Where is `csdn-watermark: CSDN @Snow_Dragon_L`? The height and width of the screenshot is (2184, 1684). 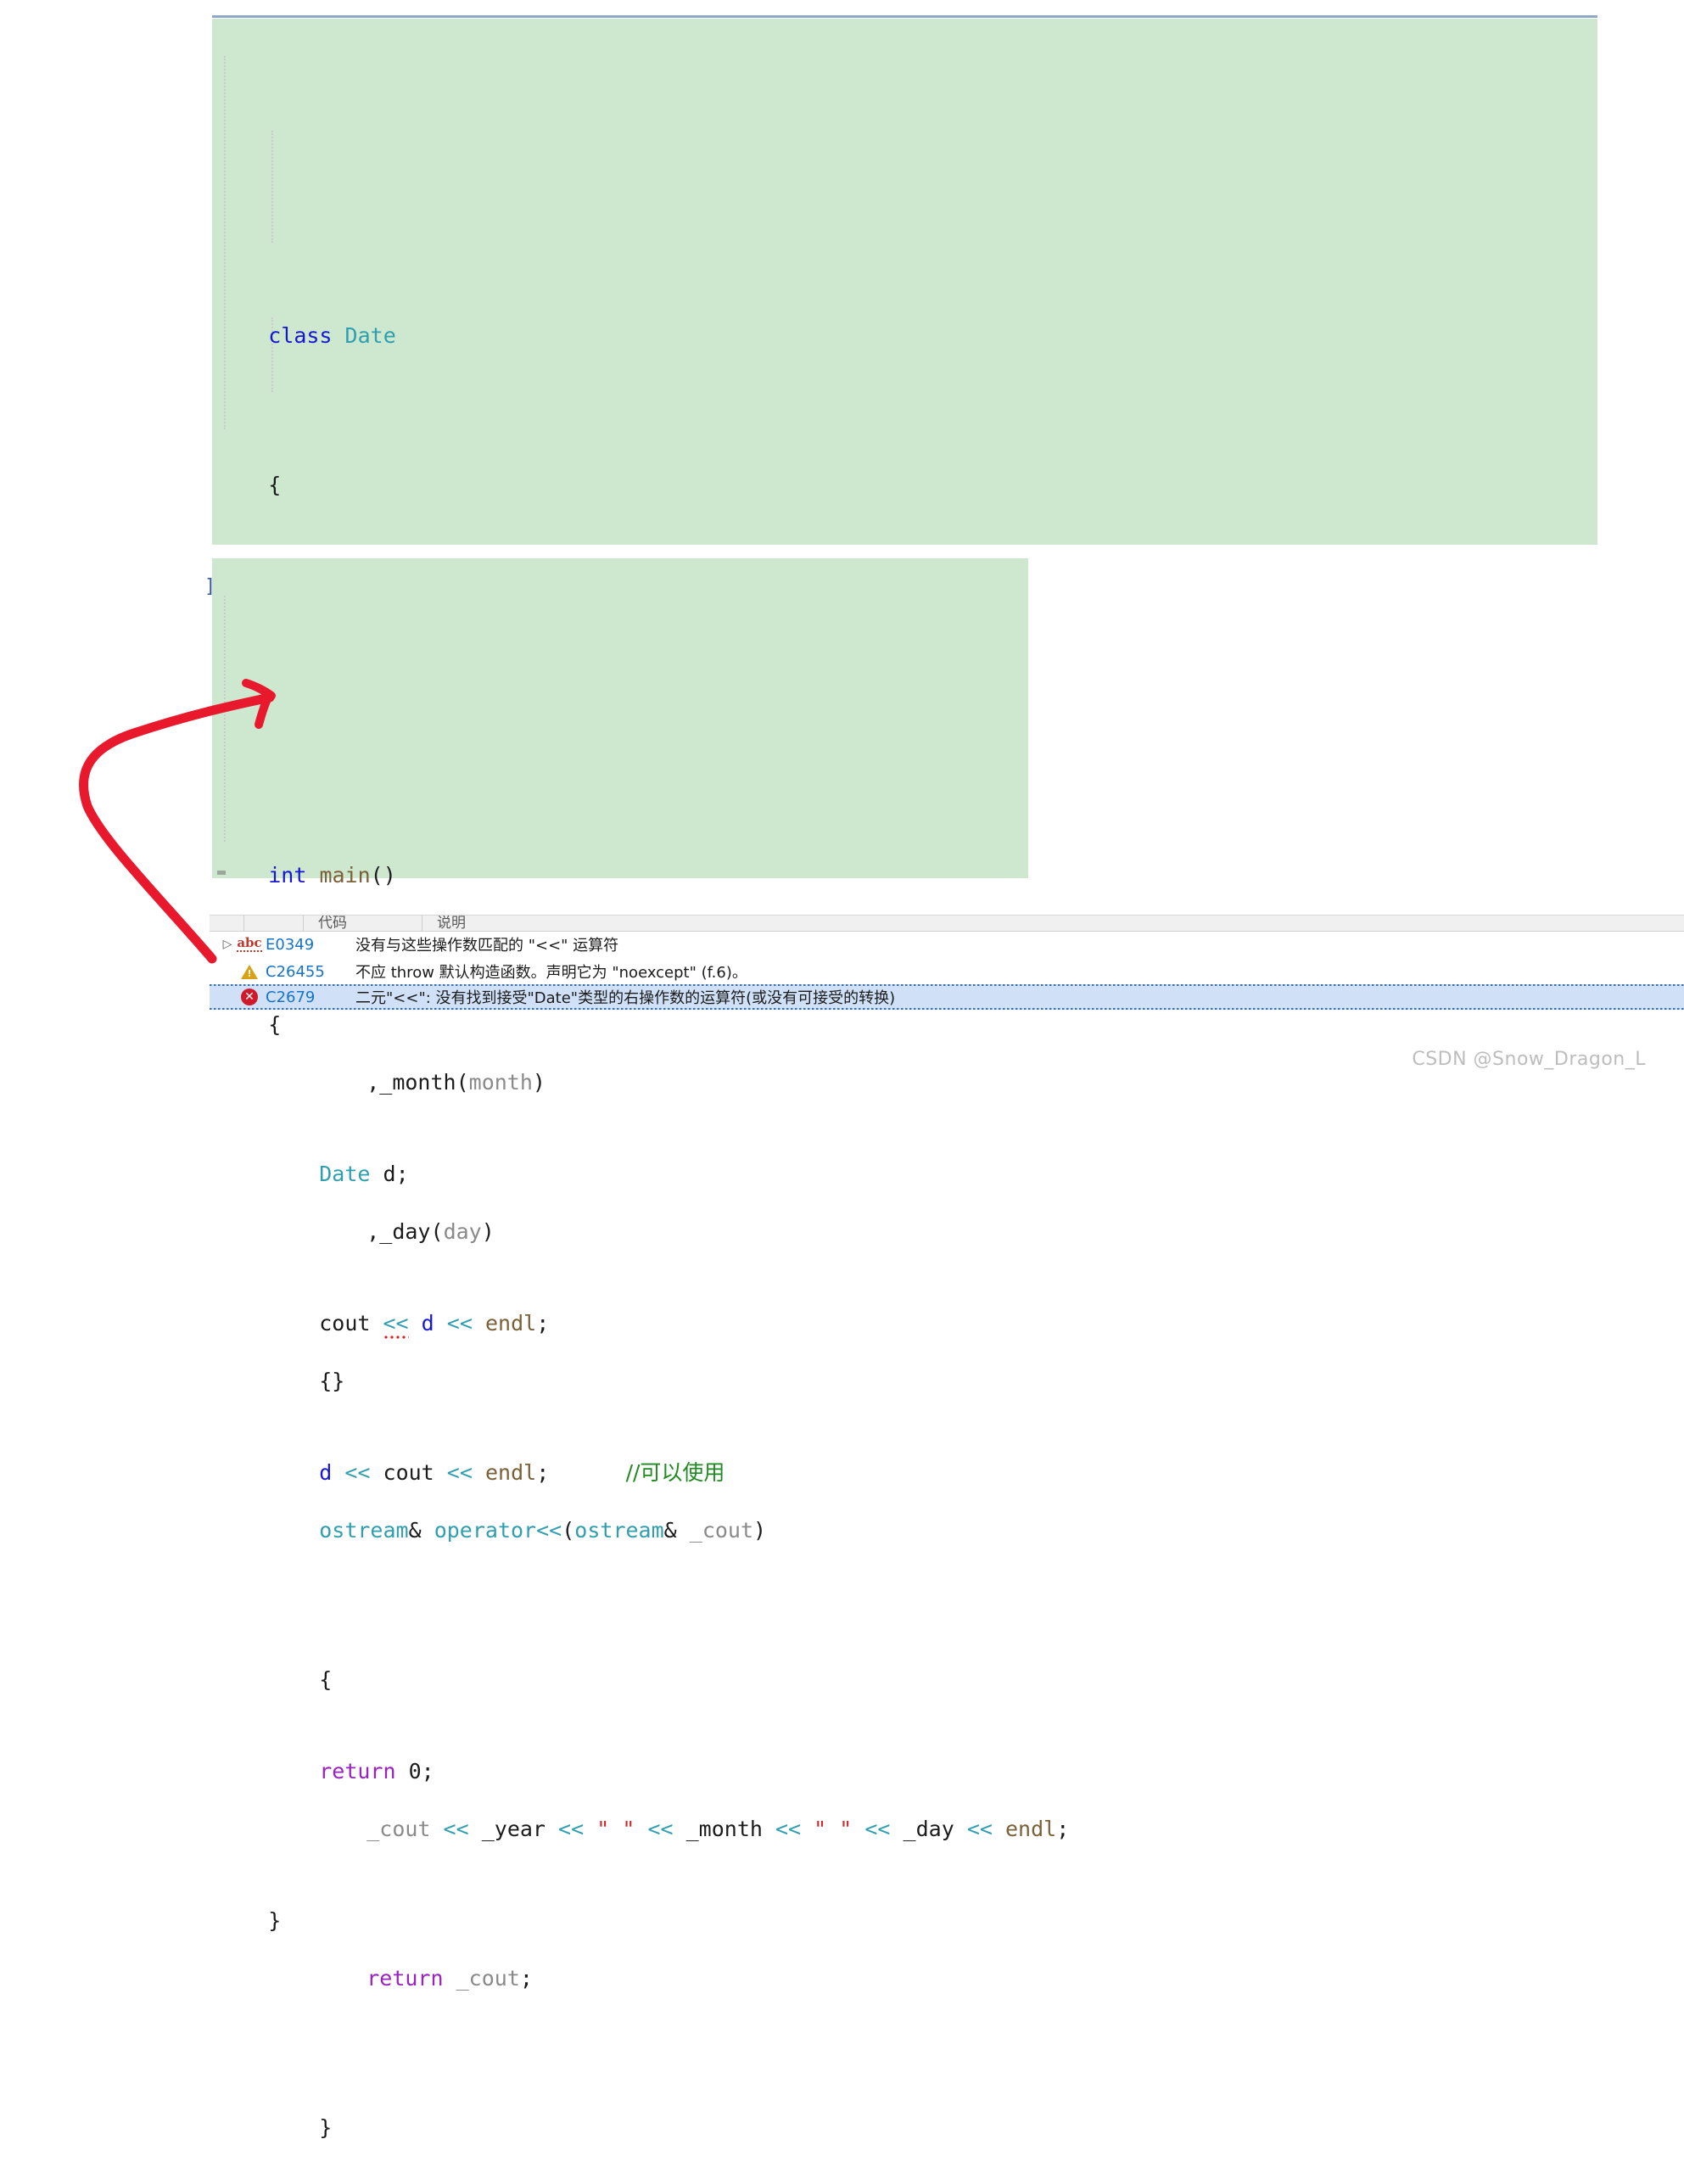 csdn-watermark: CSDN @Snow_Dragon_L is located at coordinates (1529, 1059).